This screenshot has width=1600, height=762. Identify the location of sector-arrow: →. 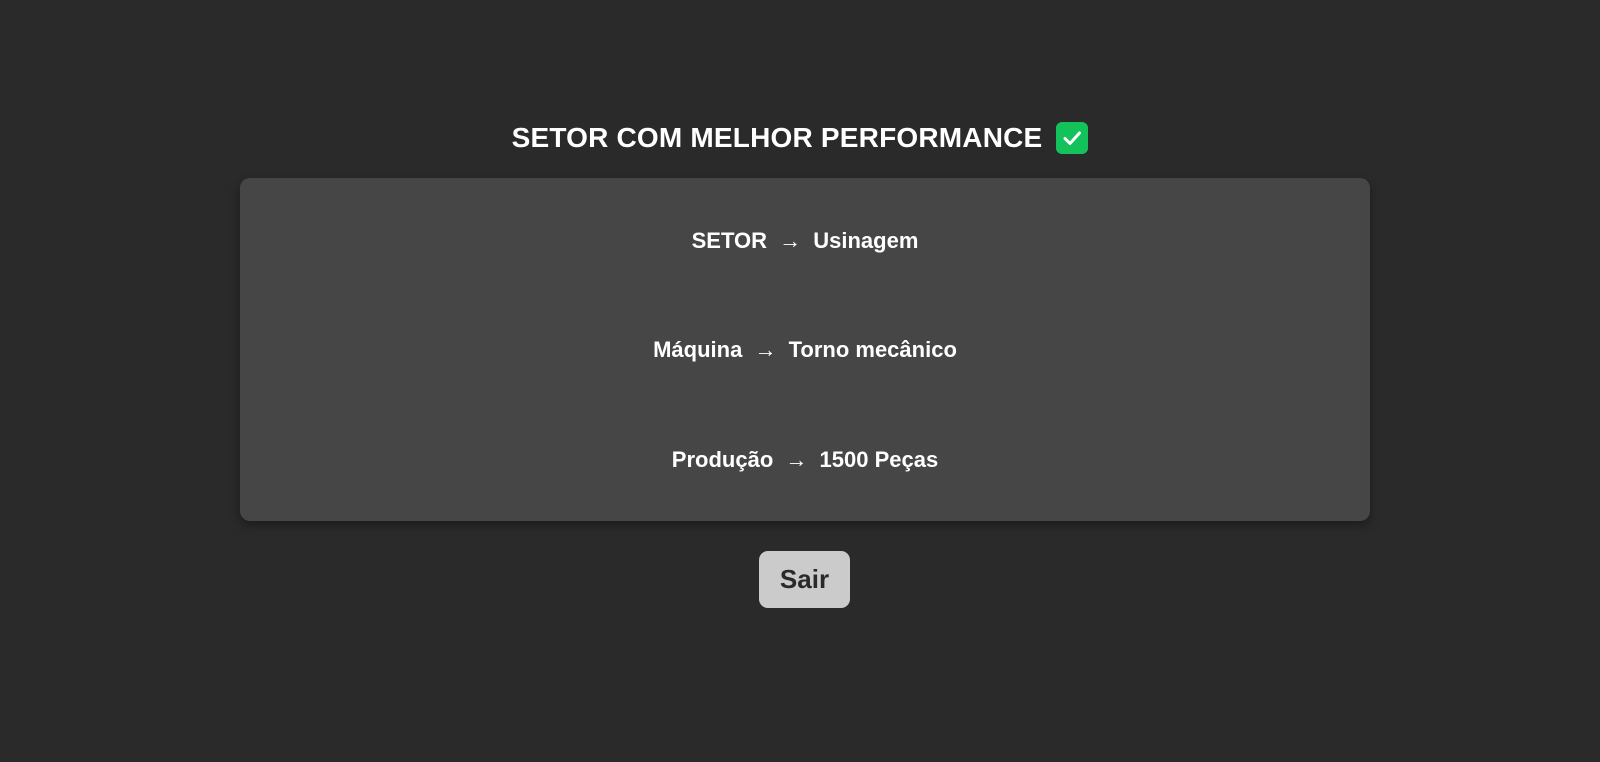
(790, 240).